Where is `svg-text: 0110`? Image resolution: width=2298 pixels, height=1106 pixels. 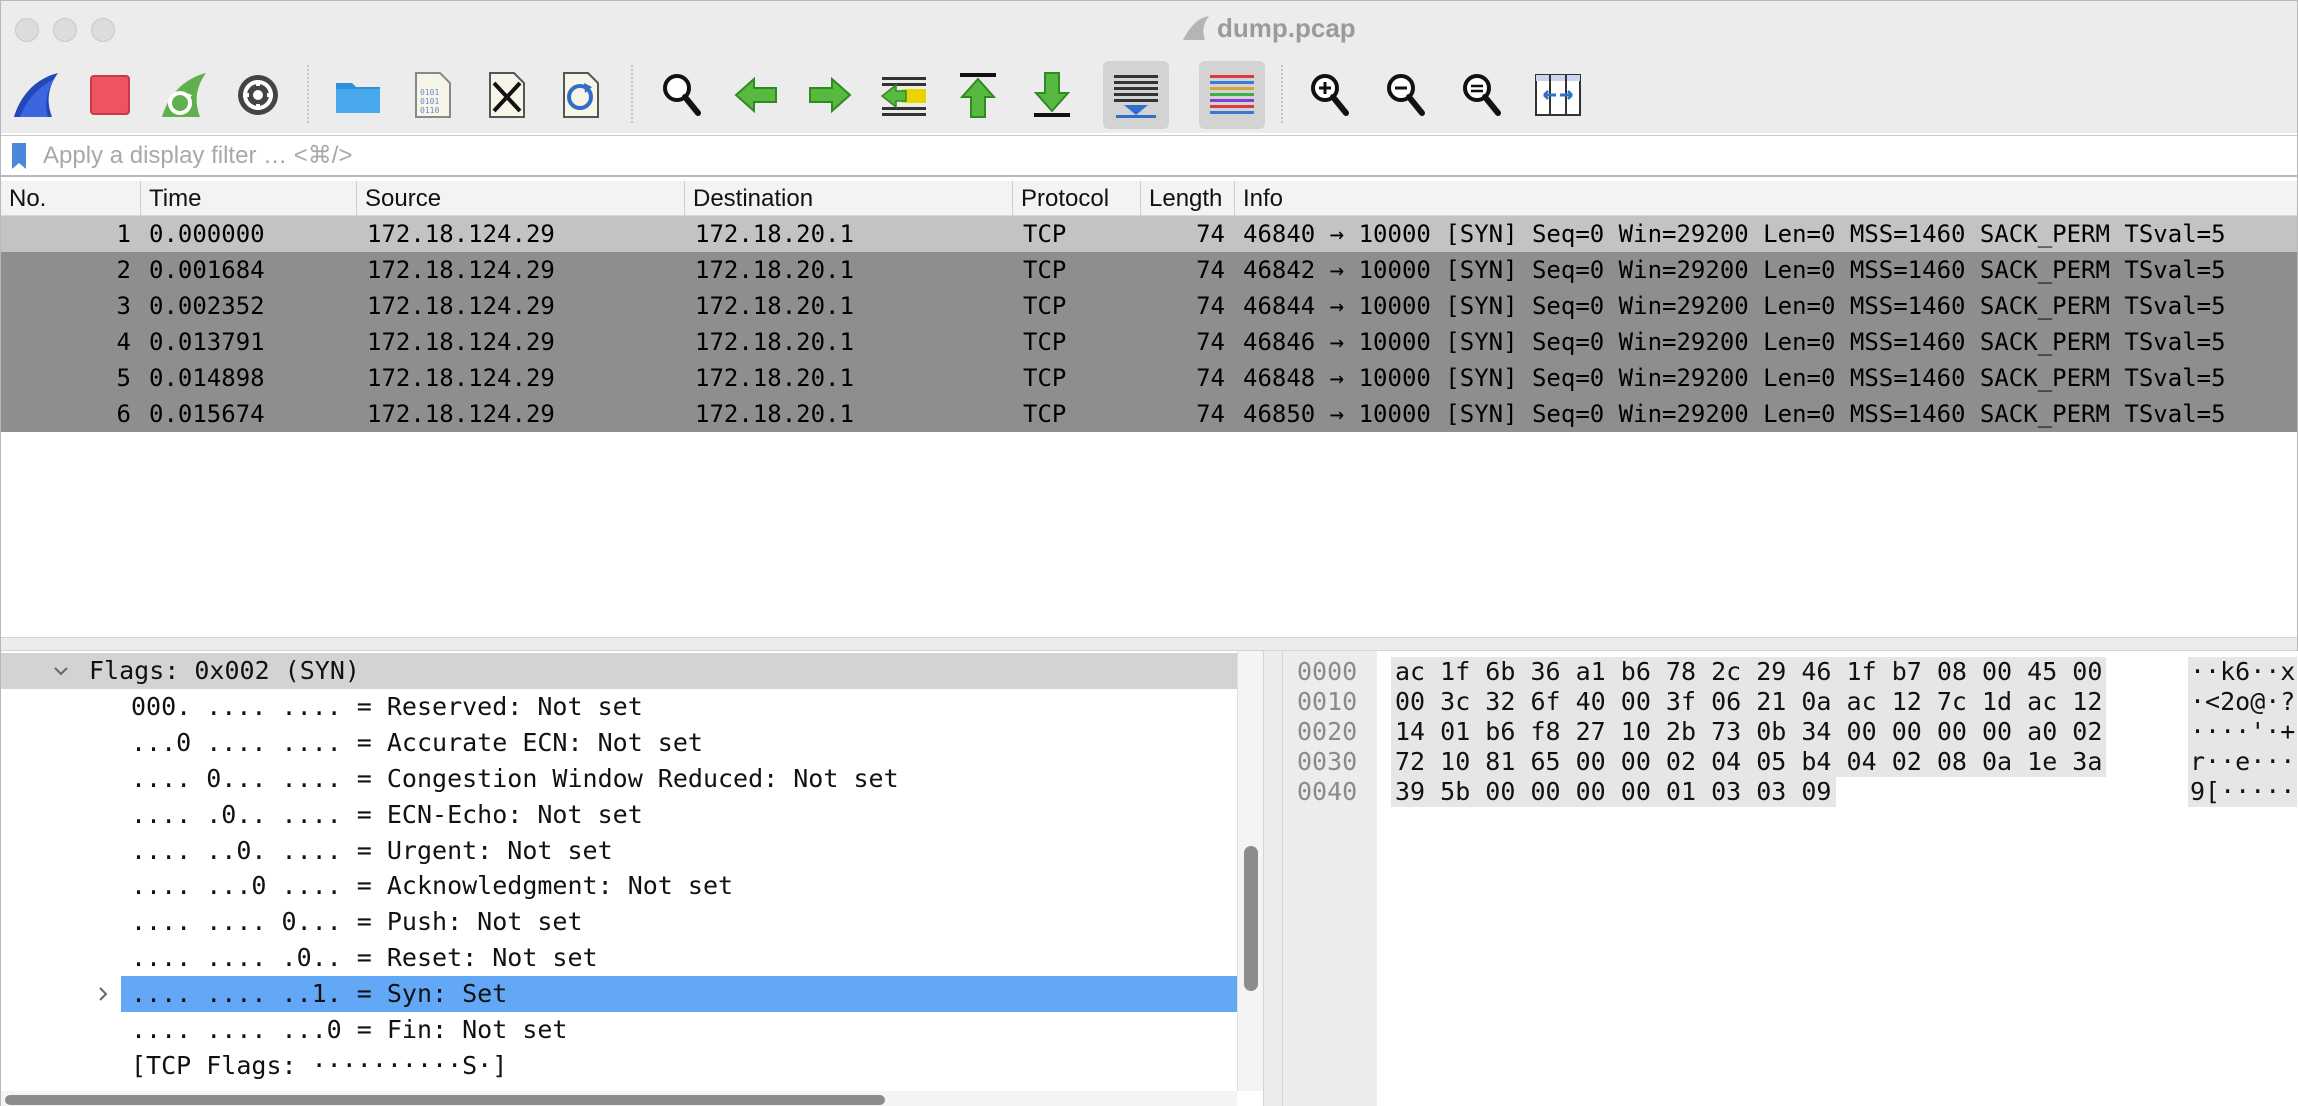
svg-text: 0110 is located at coordinates (429, 110).